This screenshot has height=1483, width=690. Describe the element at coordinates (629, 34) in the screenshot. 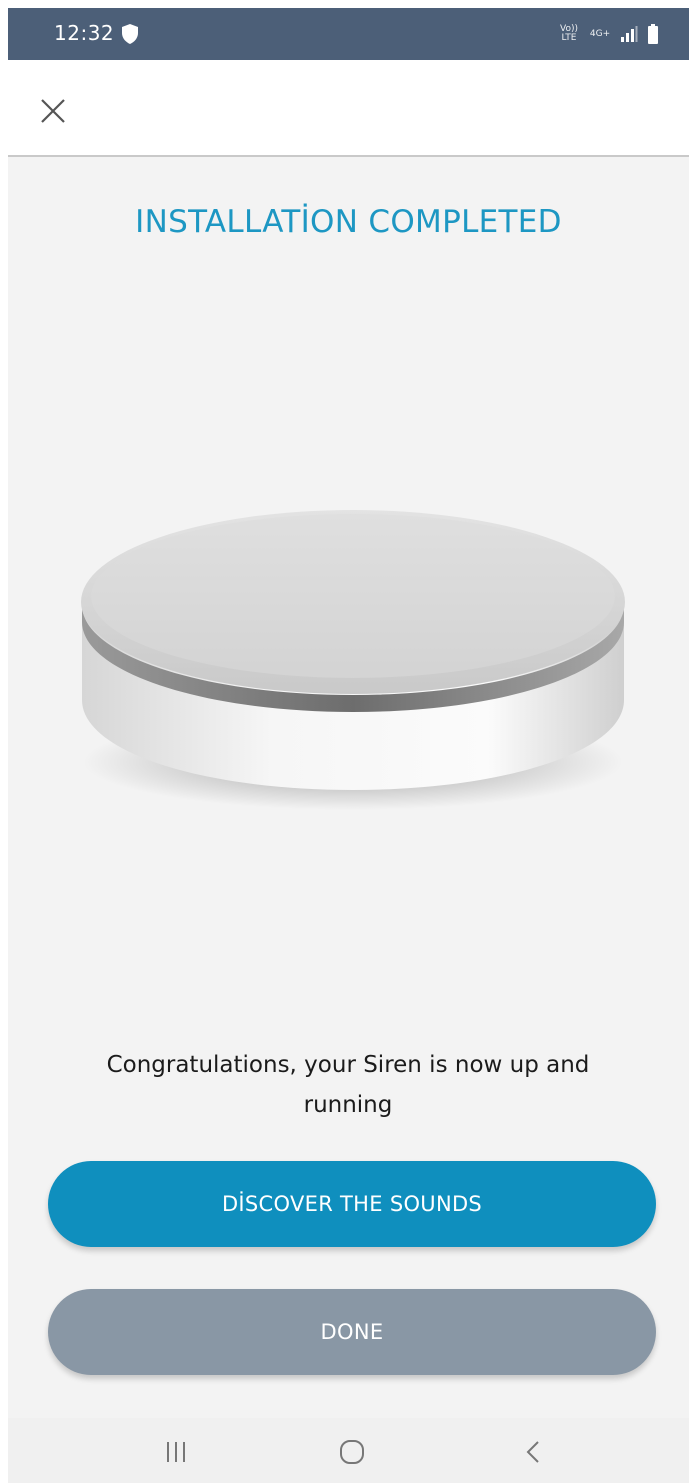

I see `signal-icon` at that location.